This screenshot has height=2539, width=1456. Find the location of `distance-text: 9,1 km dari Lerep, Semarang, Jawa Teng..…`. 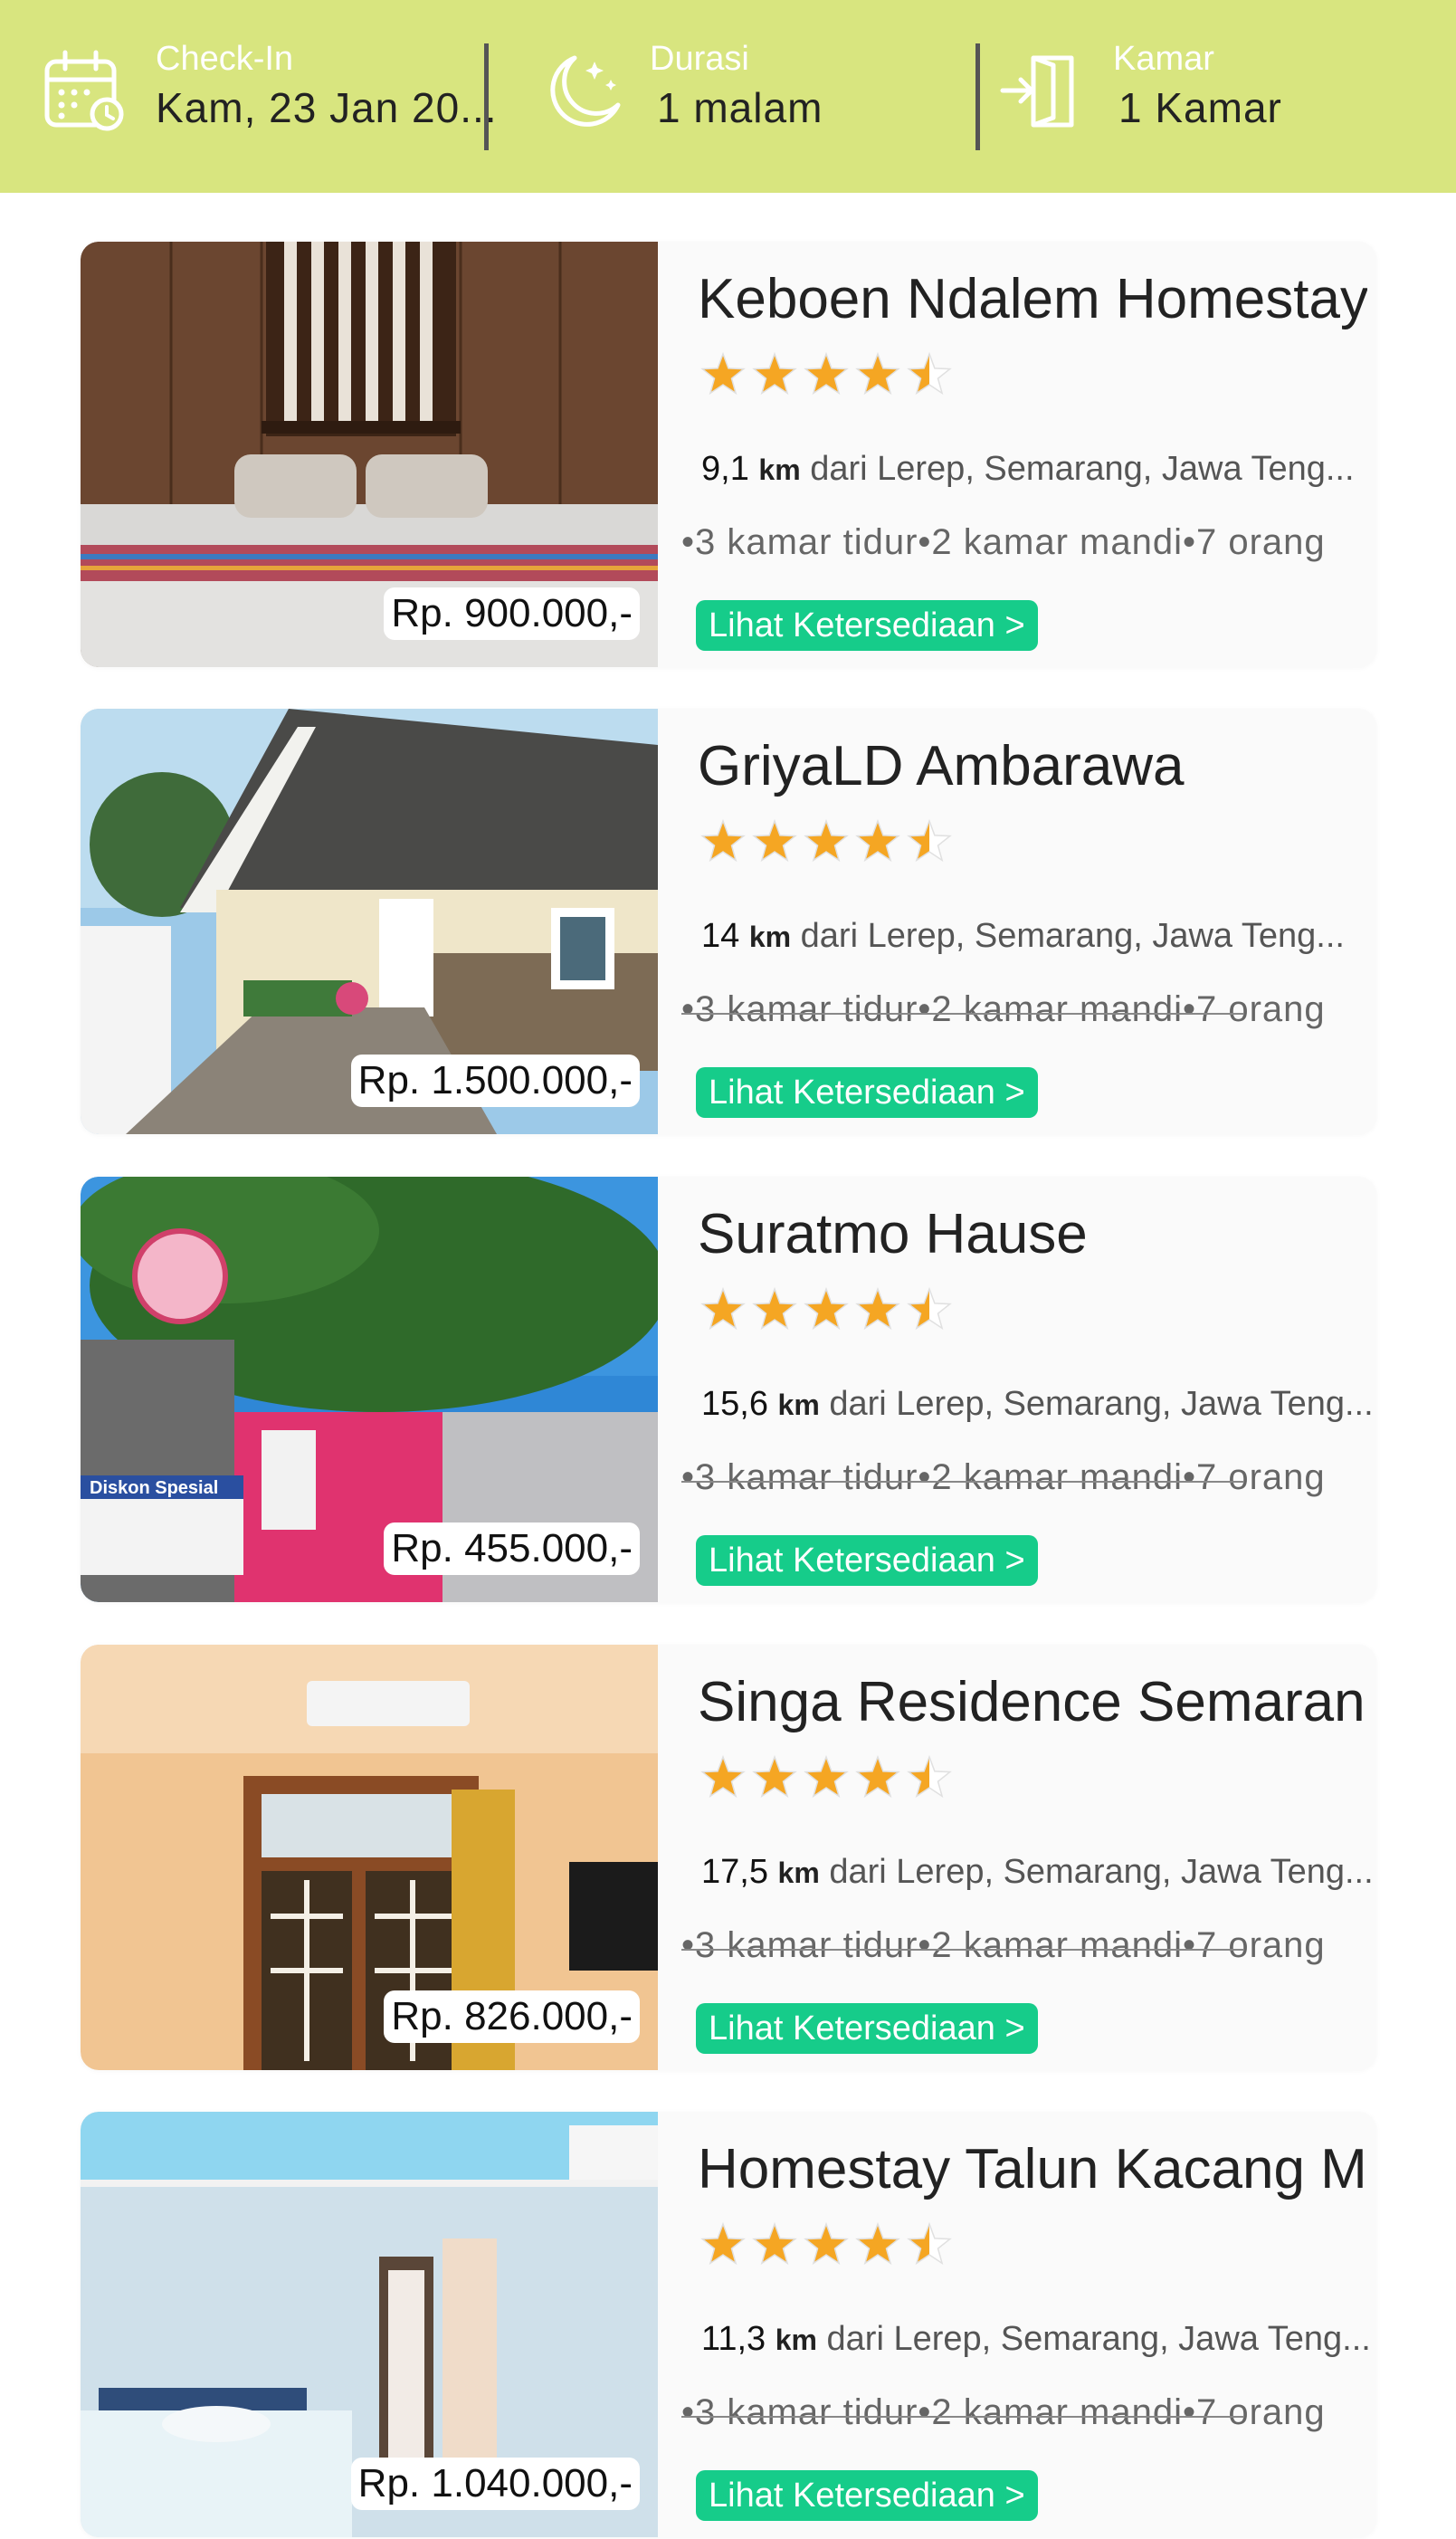

distance-text: 9,1 km dari Lerep, Semarang, Jawa Teng..… is located at coordinates (1028, 469).